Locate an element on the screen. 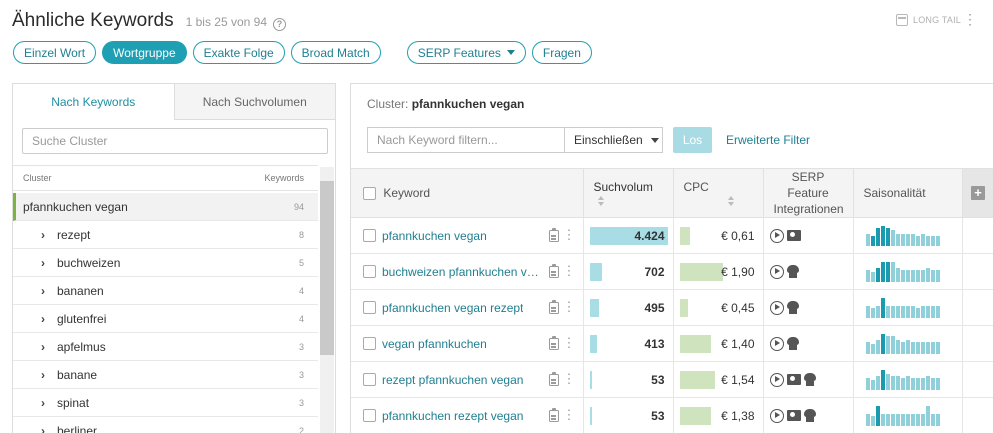 This screenshot has width=993, height=433. cluster-item-bananen: › bananen 4 is located at coordinates (165, 291).